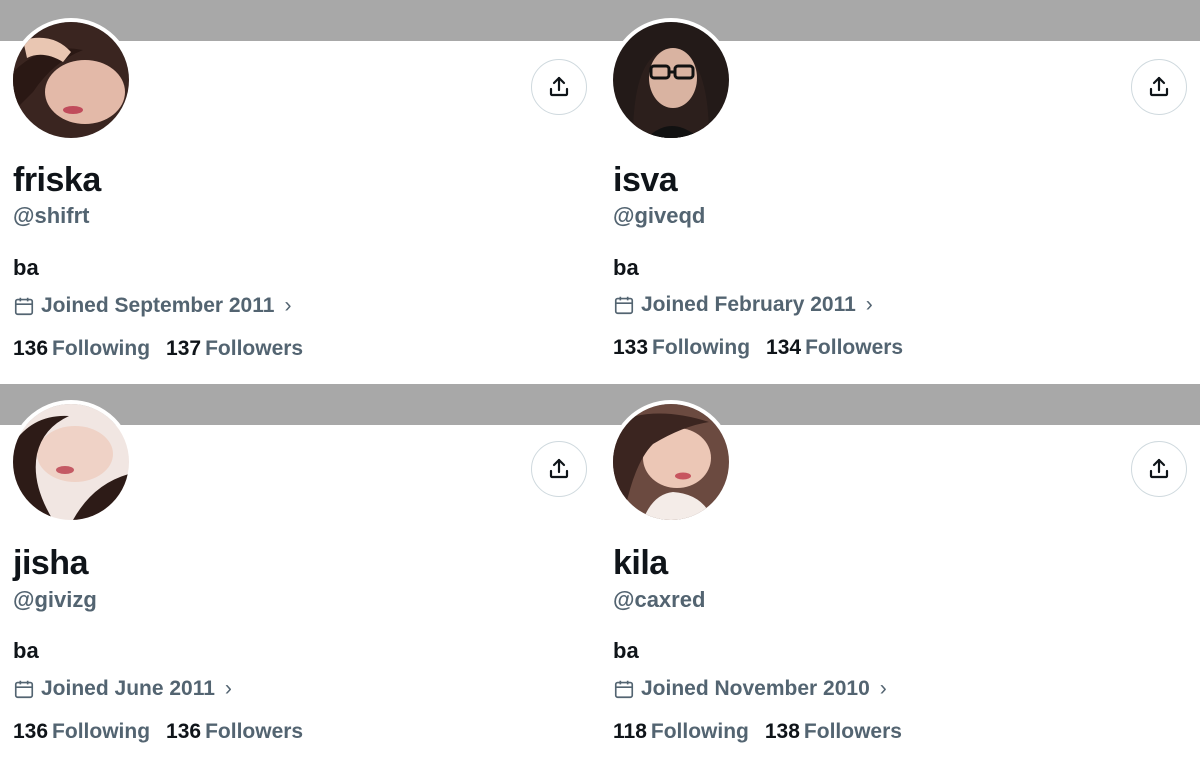  What do you see at coordinates (631, 347) in the screenshot?
I see `following-count: 133` at bounding box center [631, 347].